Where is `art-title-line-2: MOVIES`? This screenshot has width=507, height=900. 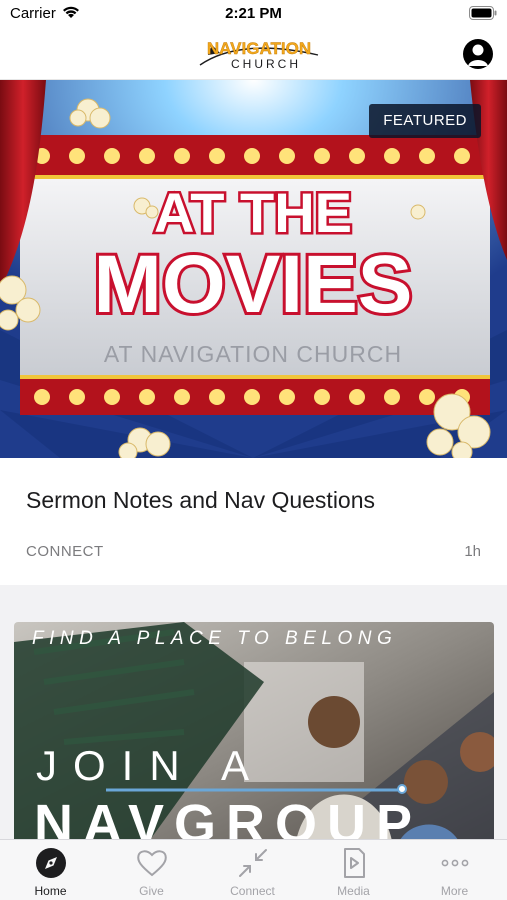
art-title-line-2: MOVIES is located at coordinates (253, 284).